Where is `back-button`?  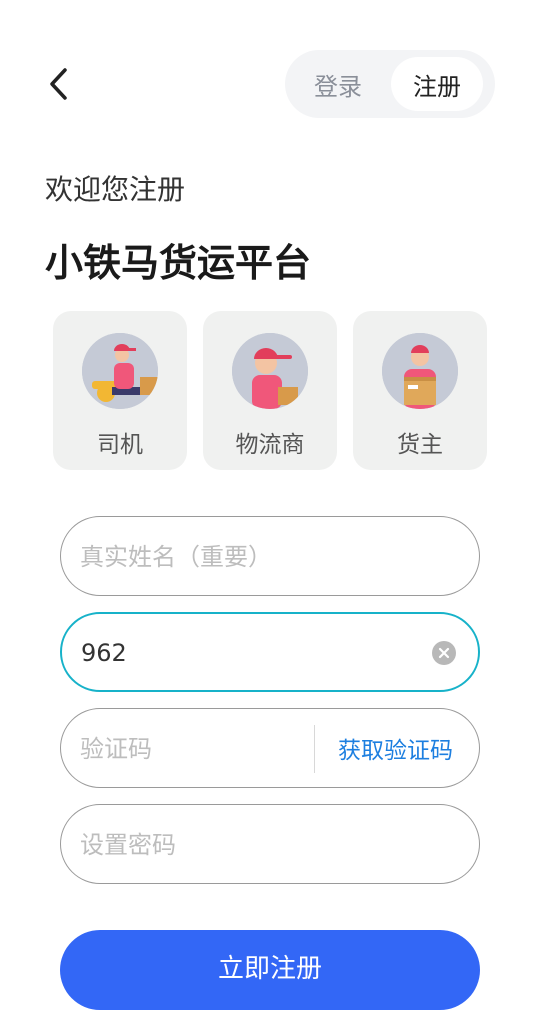 back-button is located at coordinates (58, 84).